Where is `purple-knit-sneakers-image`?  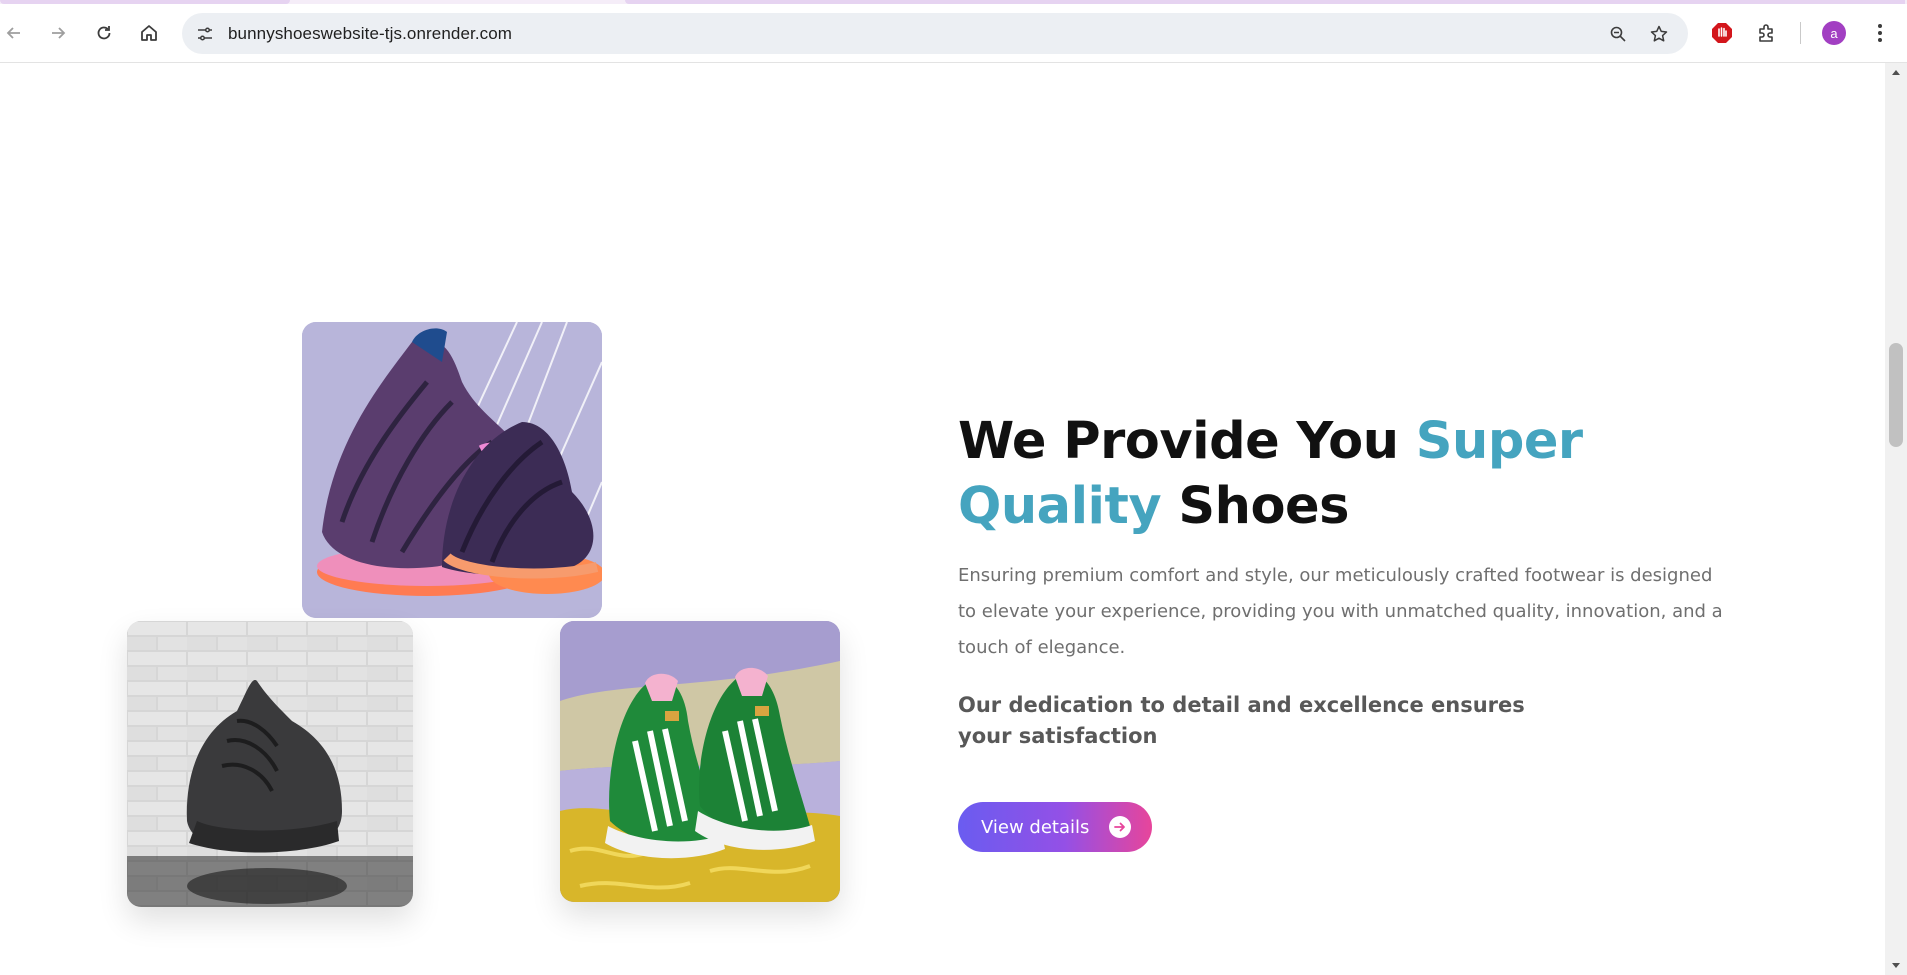
purple-knit-sneakers-image is located at coordinates (452, 470).